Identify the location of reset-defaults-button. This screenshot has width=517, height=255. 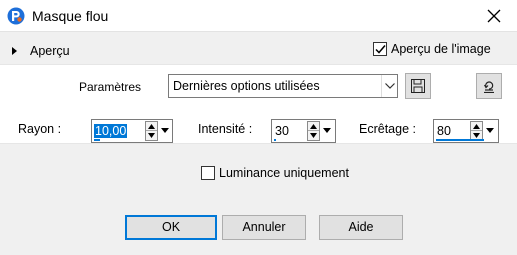
(489, 86).